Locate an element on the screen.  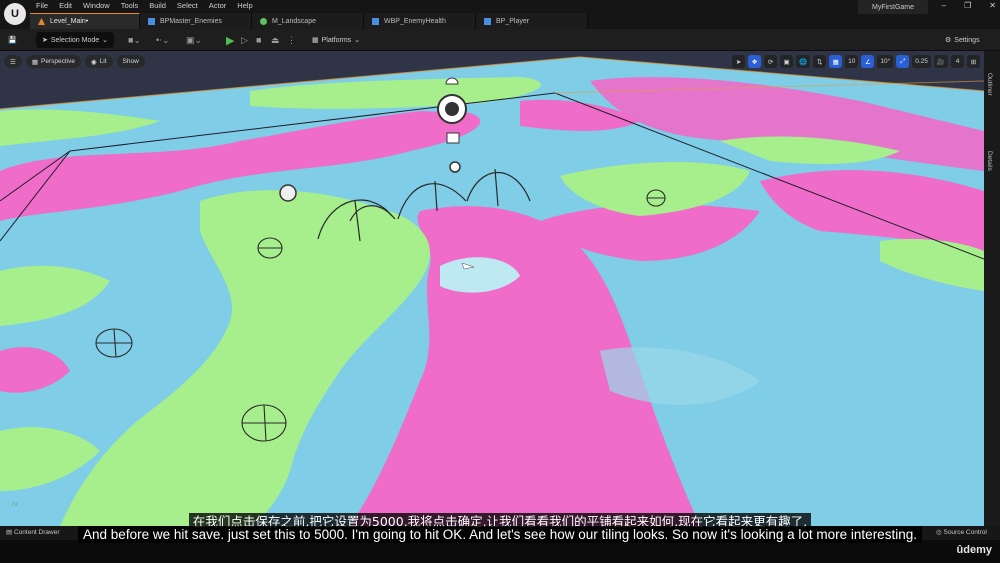
platforms-icon: ▦ is located at coordinates (315, 40).